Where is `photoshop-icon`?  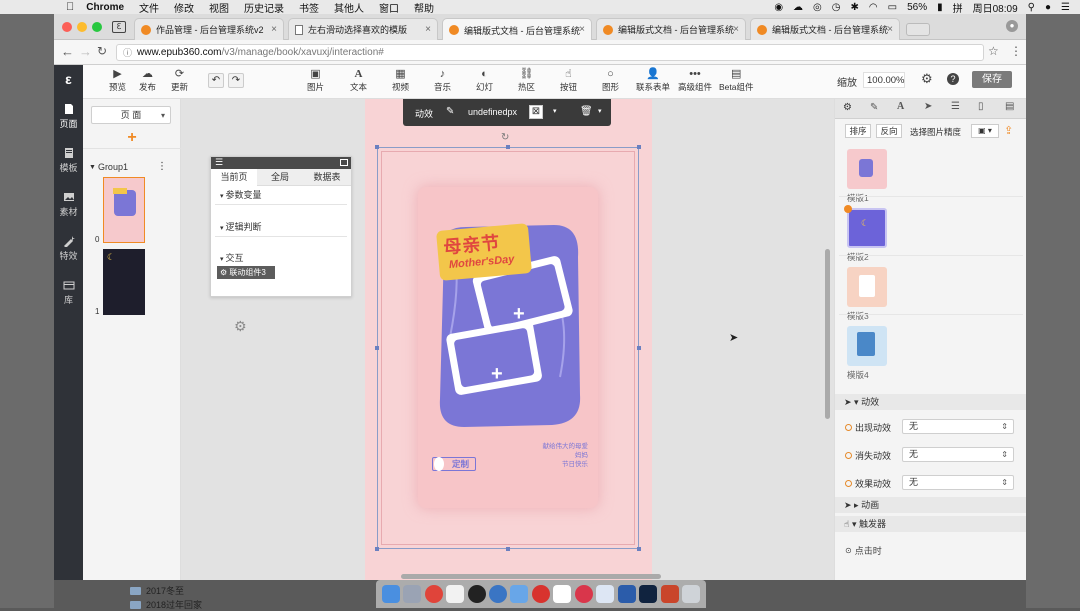
photoshop-icon is located at coordinates (648, 594).